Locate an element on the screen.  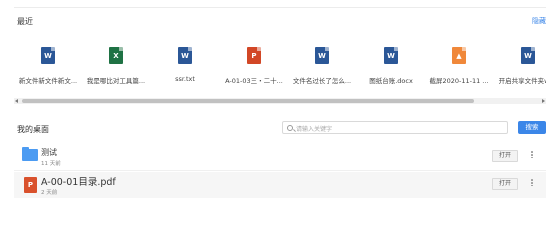
recent-file-item: W 图纸台账.docx is located at coordinates (391, 66).